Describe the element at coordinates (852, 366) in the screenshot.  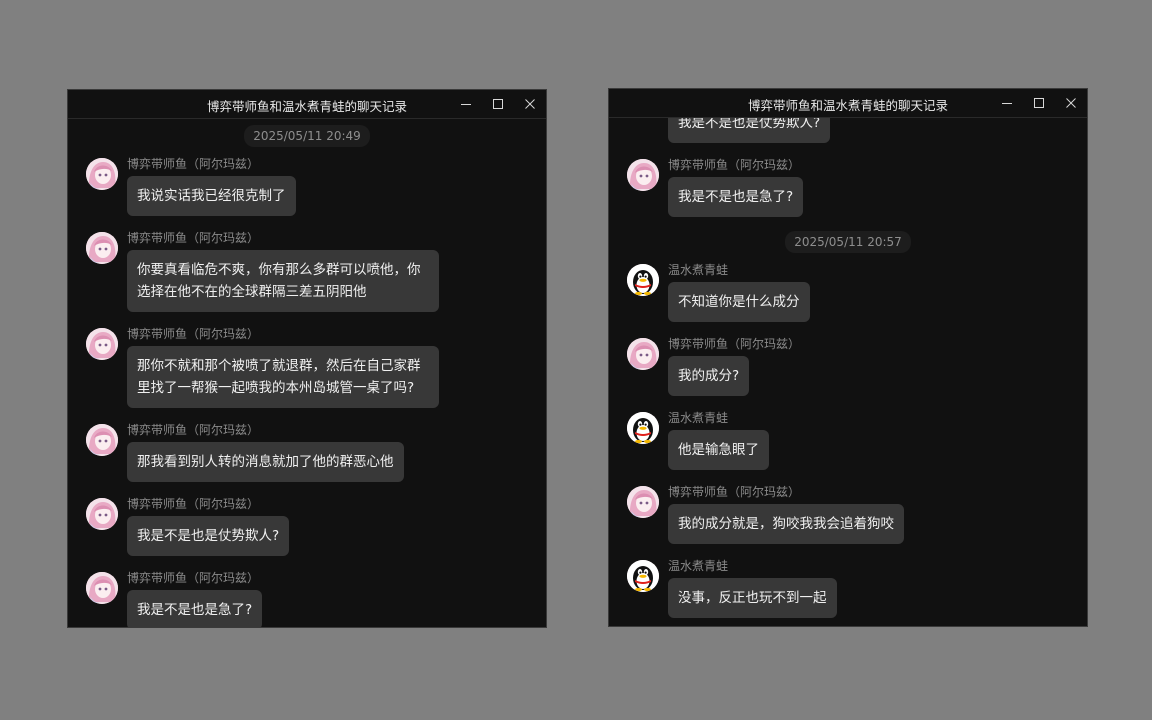
I see `message-item: 博弈带师鱼（阿尔玛兹） 我的成分?` at that location.